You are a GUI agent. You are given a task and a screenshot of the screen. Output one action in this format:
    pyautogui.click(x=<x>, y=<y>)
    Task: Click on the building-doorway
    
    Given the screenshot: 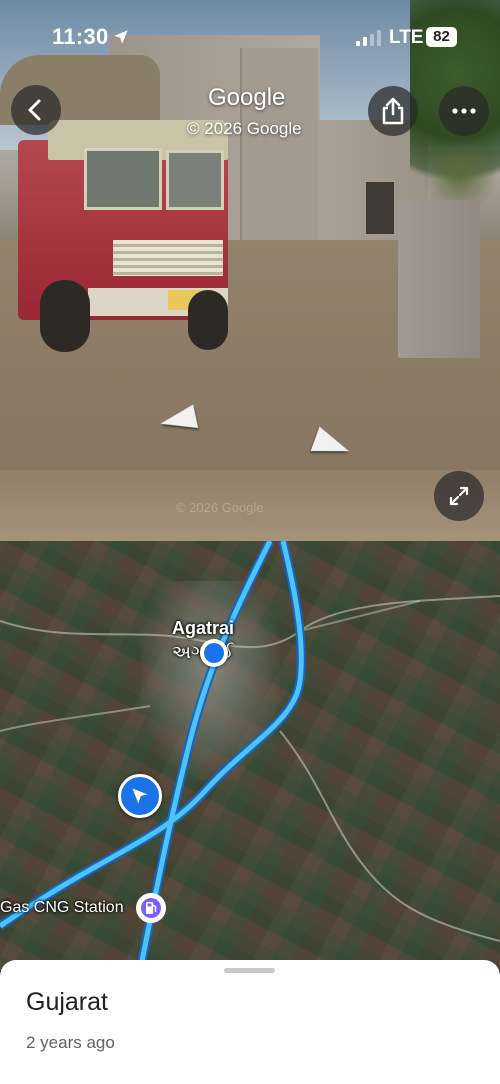 What is the action you would take?
    pyautogui.click(x=380, y=208)
    